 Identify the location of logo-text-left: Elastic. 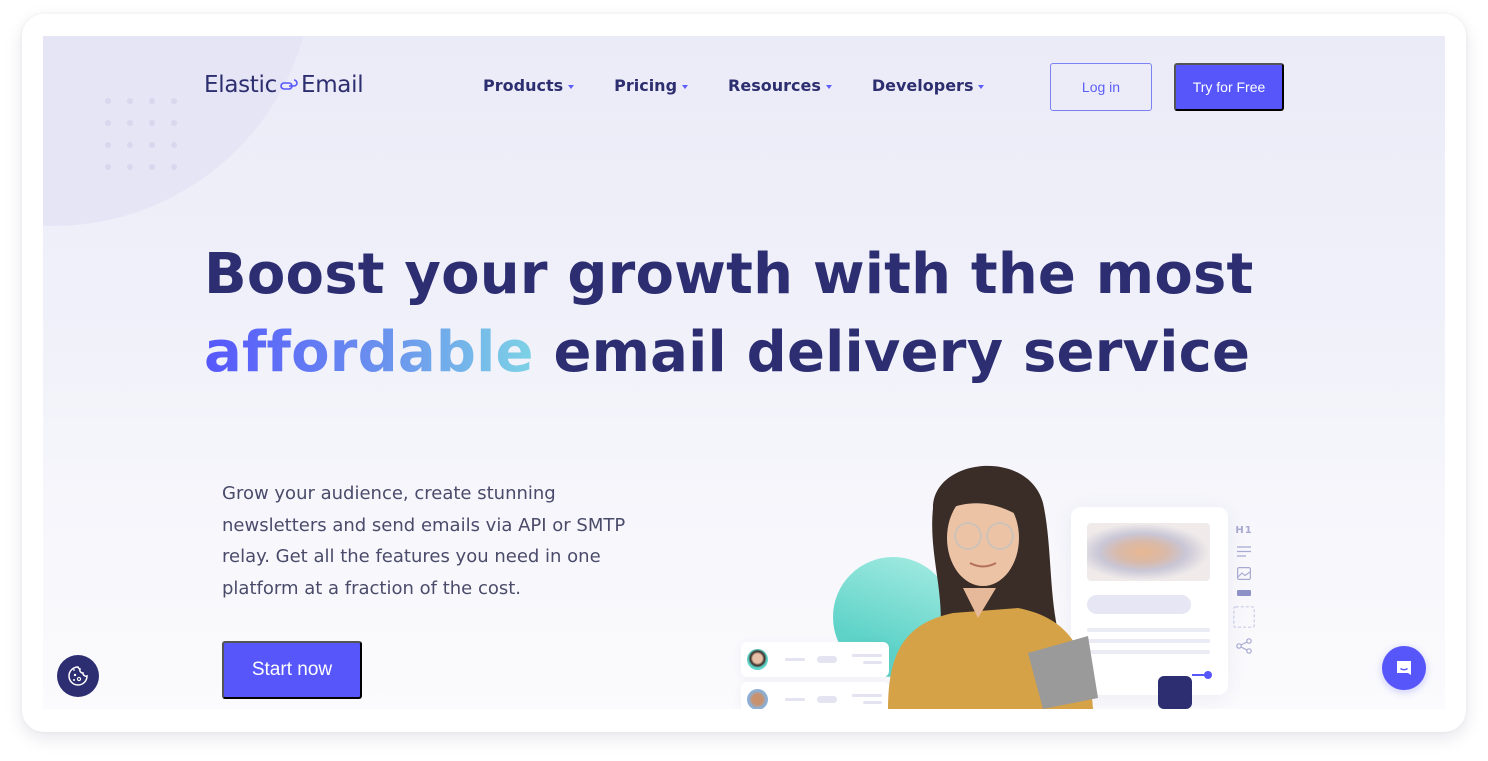
(240, 85).